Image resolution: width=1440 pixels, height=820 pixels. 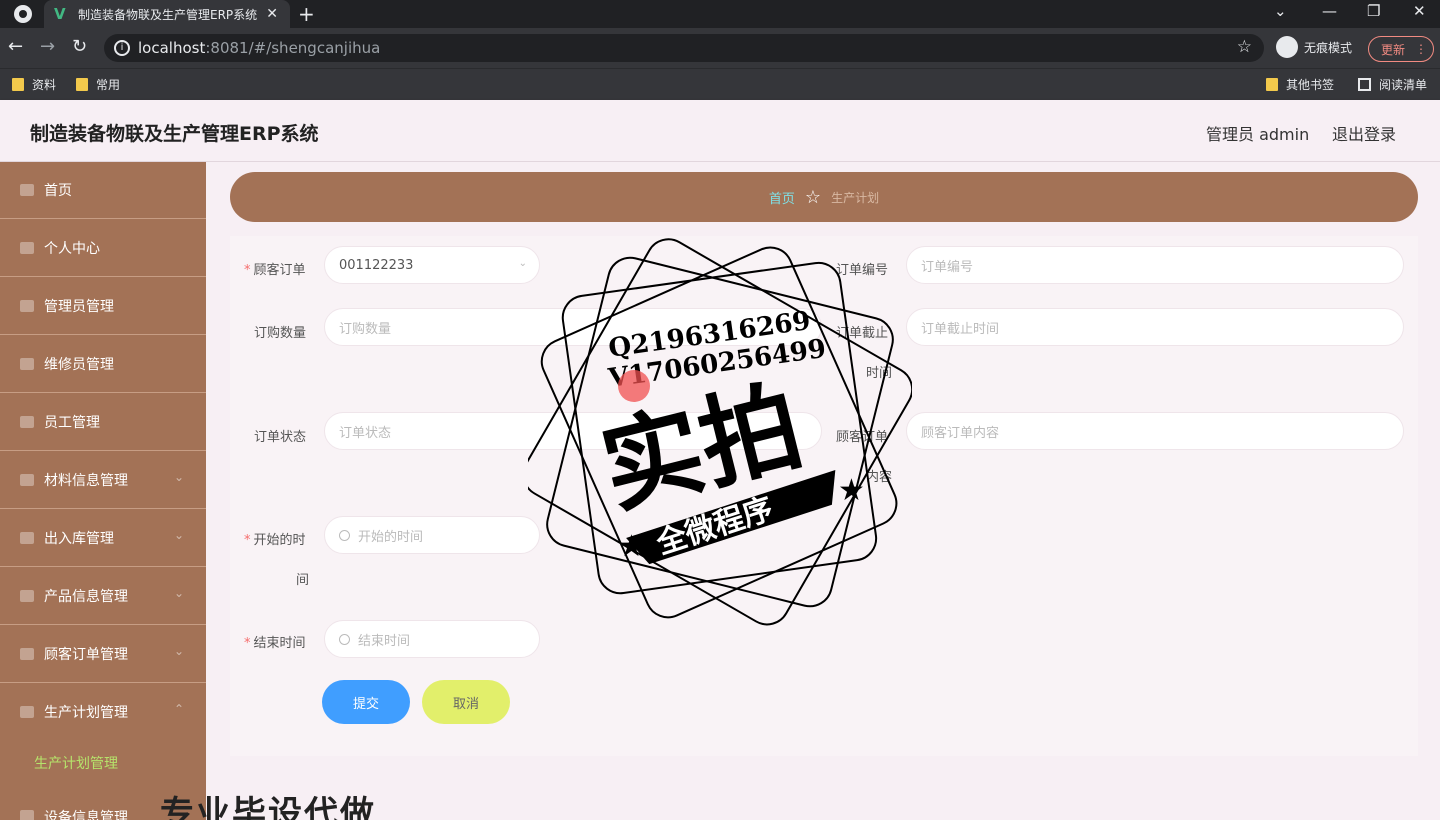 What do you see at coordinates (23, 14) in the screenshot?
I see `chrome-logo-icon` at bounding box center [23, 14].